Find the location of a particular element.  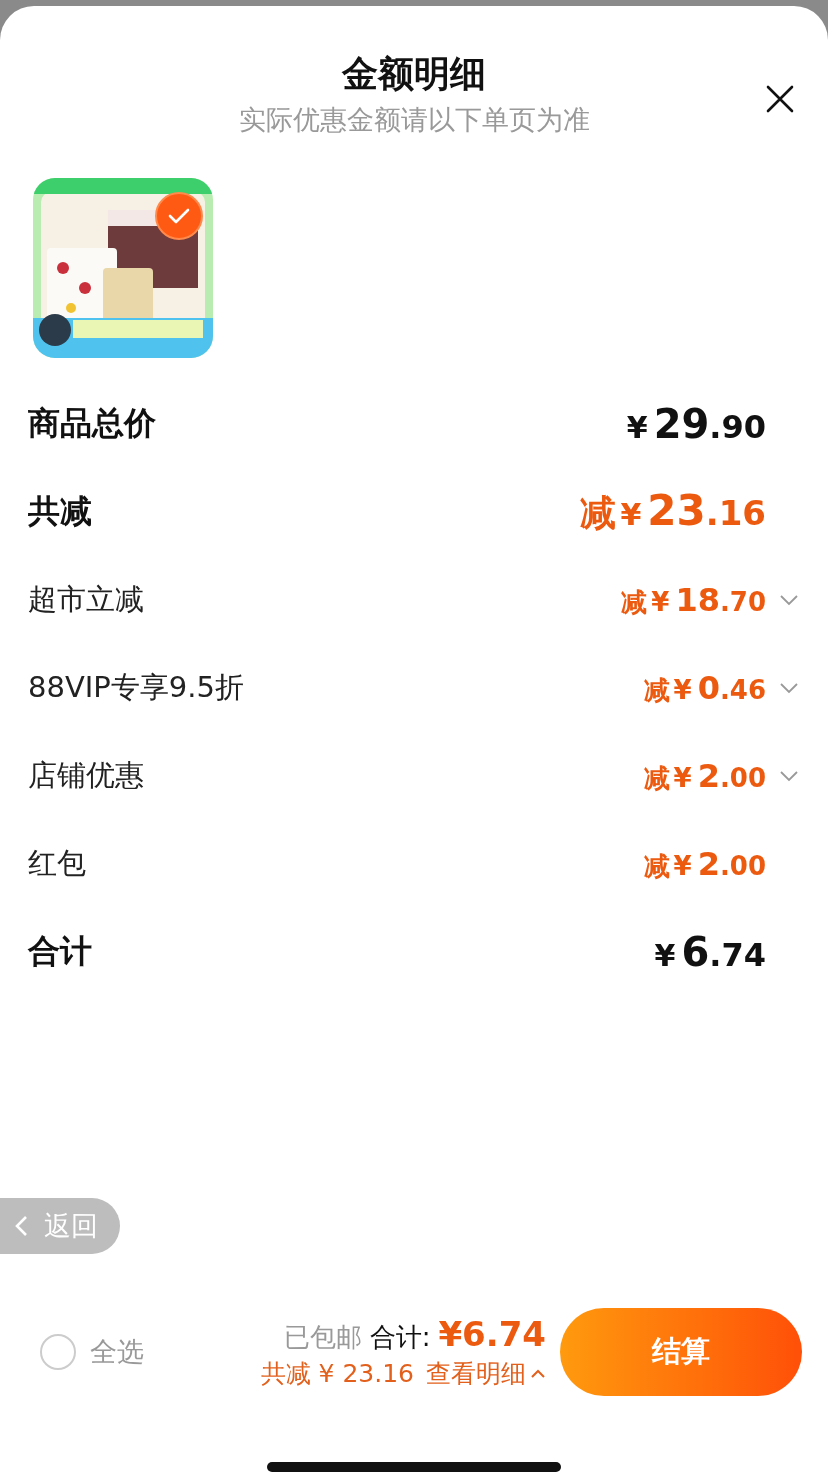

row-label: 超市立减 is located at coordinates (86, 599).